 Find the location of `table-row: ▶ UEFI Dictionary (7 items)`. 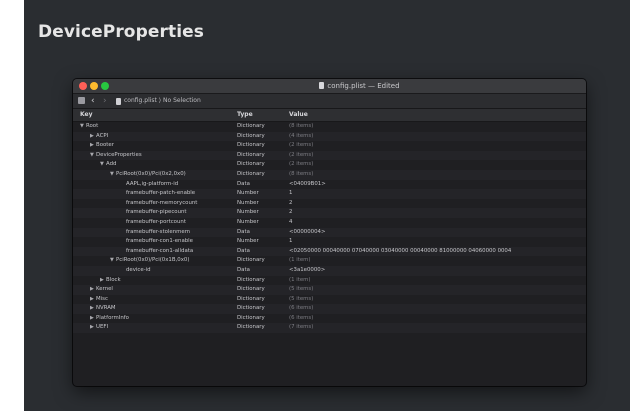

table-row: ▶ UEFI Dictionary (7 items) is located at coordinates (329, 328).